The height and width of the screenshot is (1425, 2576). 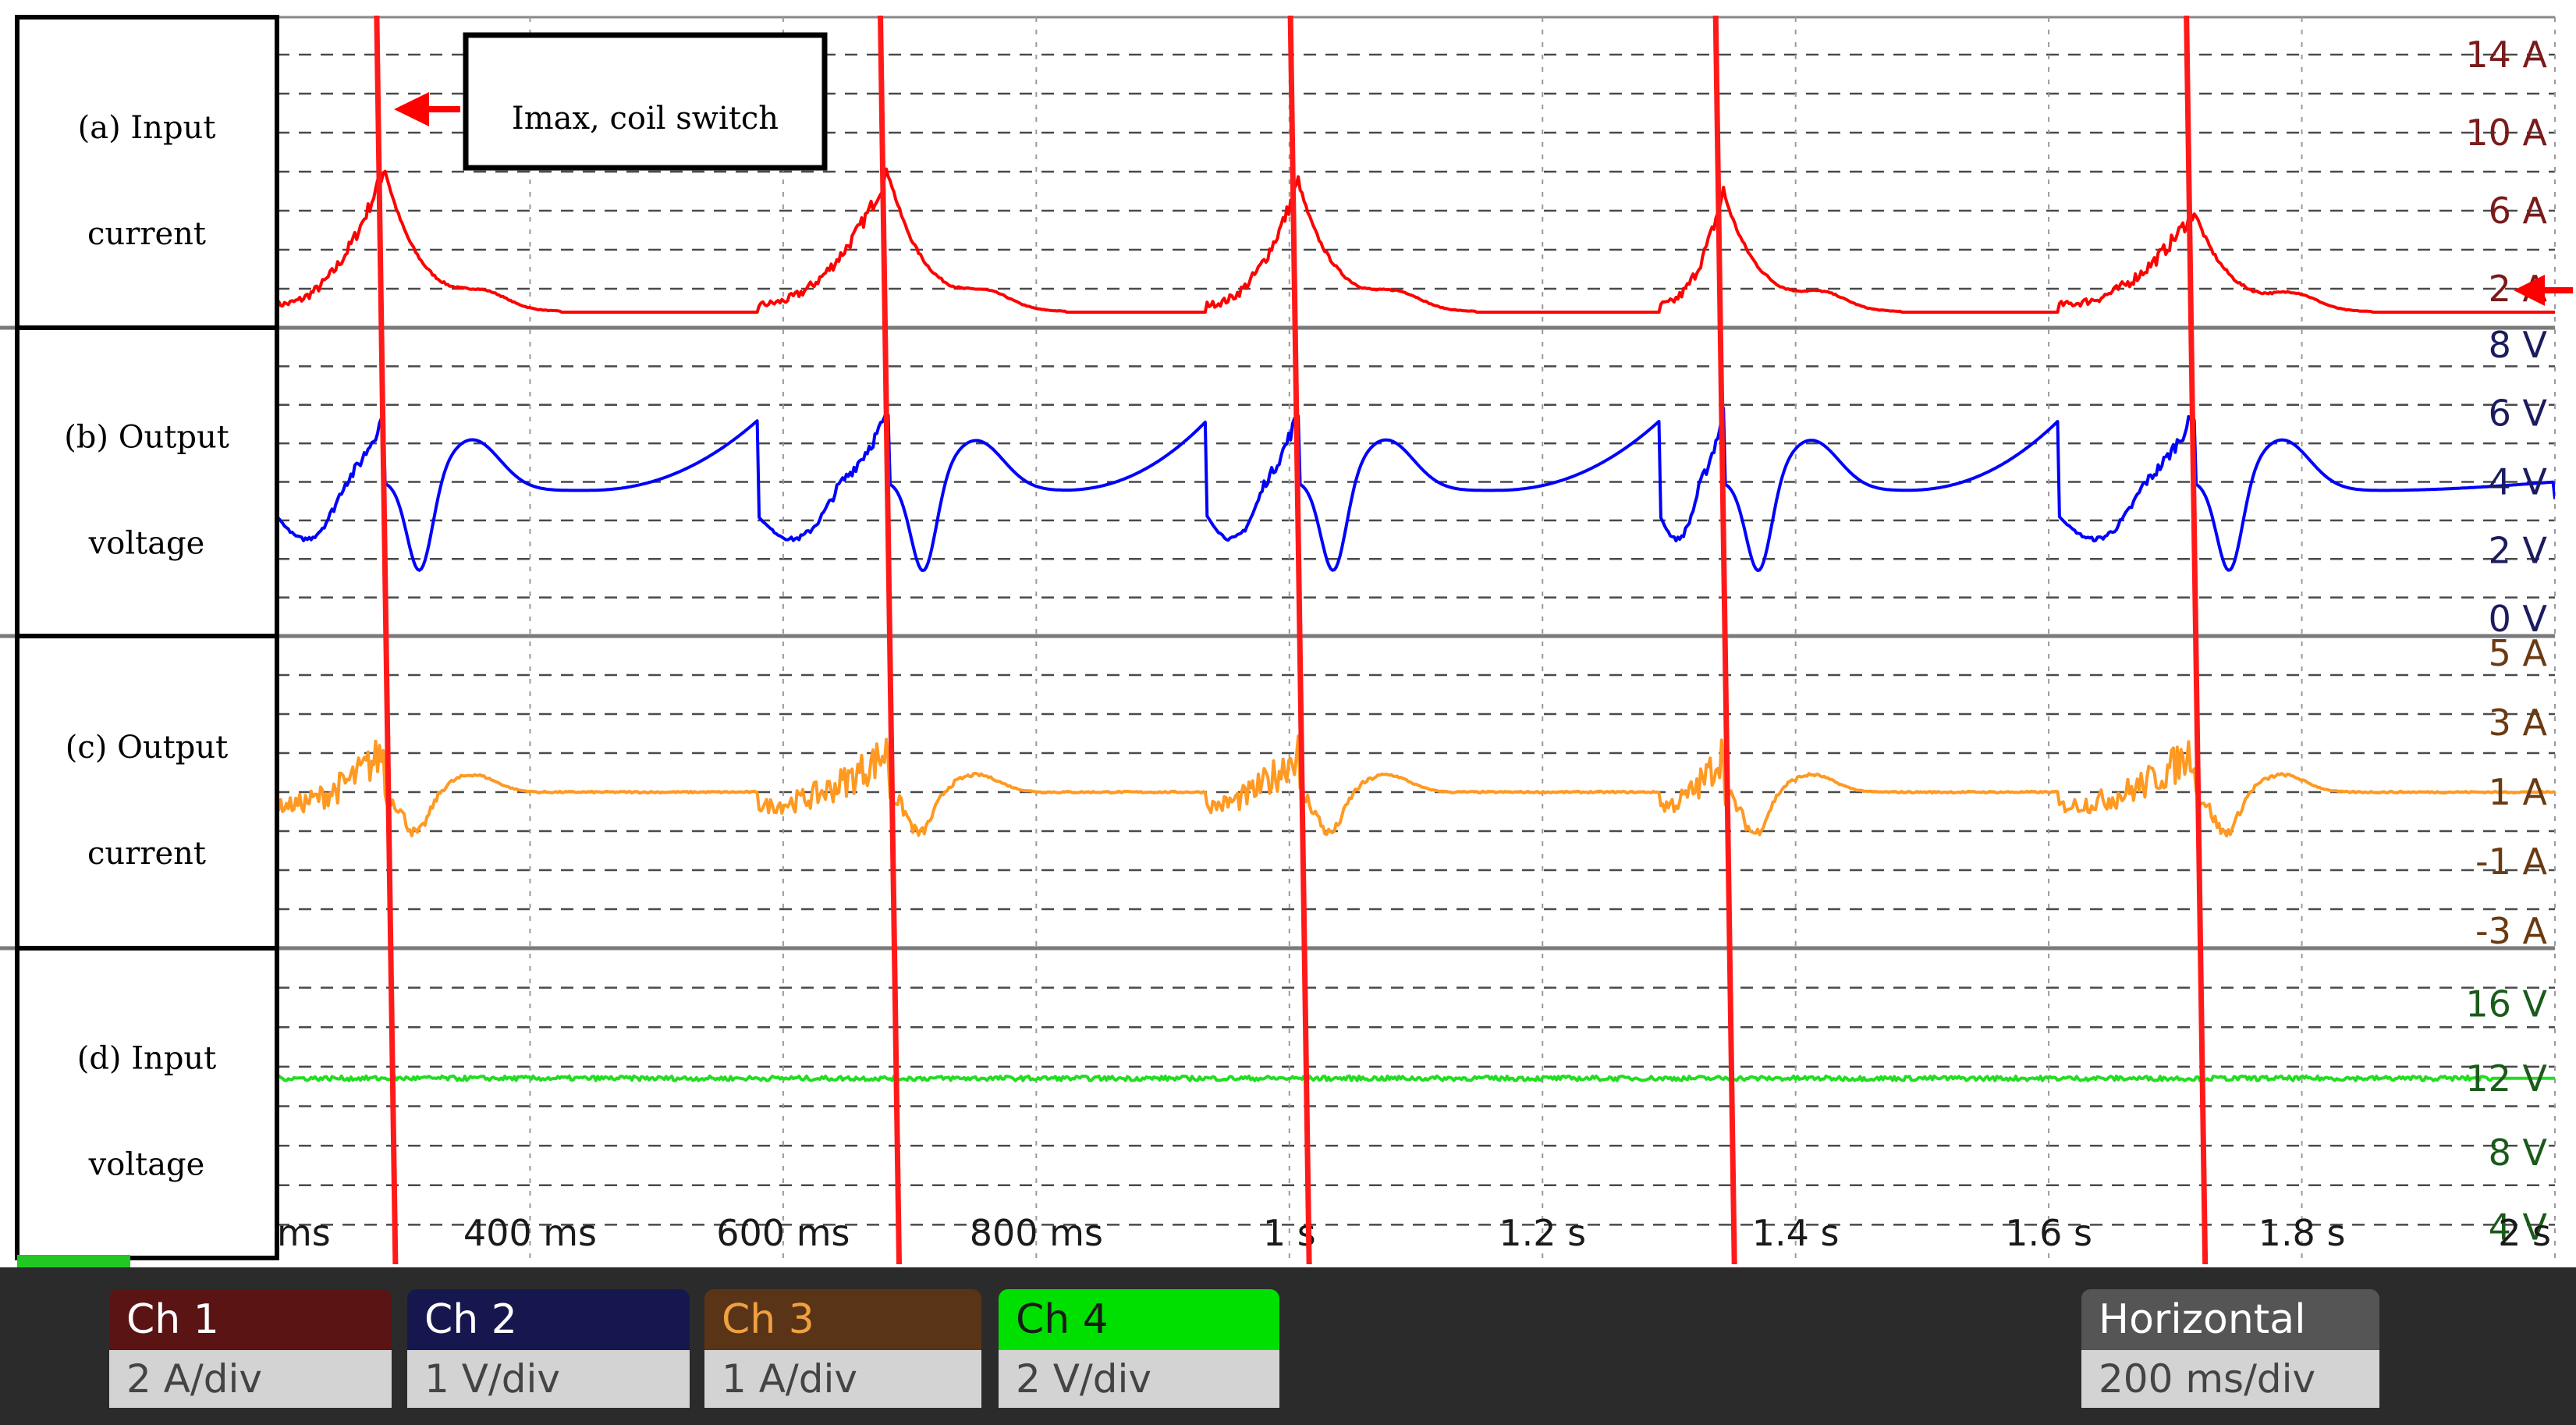 What do you see at coordinates (2518, 550) in the screenshot?
I see `y-tick-label: 2 V` at bounding box center [2518, 550].